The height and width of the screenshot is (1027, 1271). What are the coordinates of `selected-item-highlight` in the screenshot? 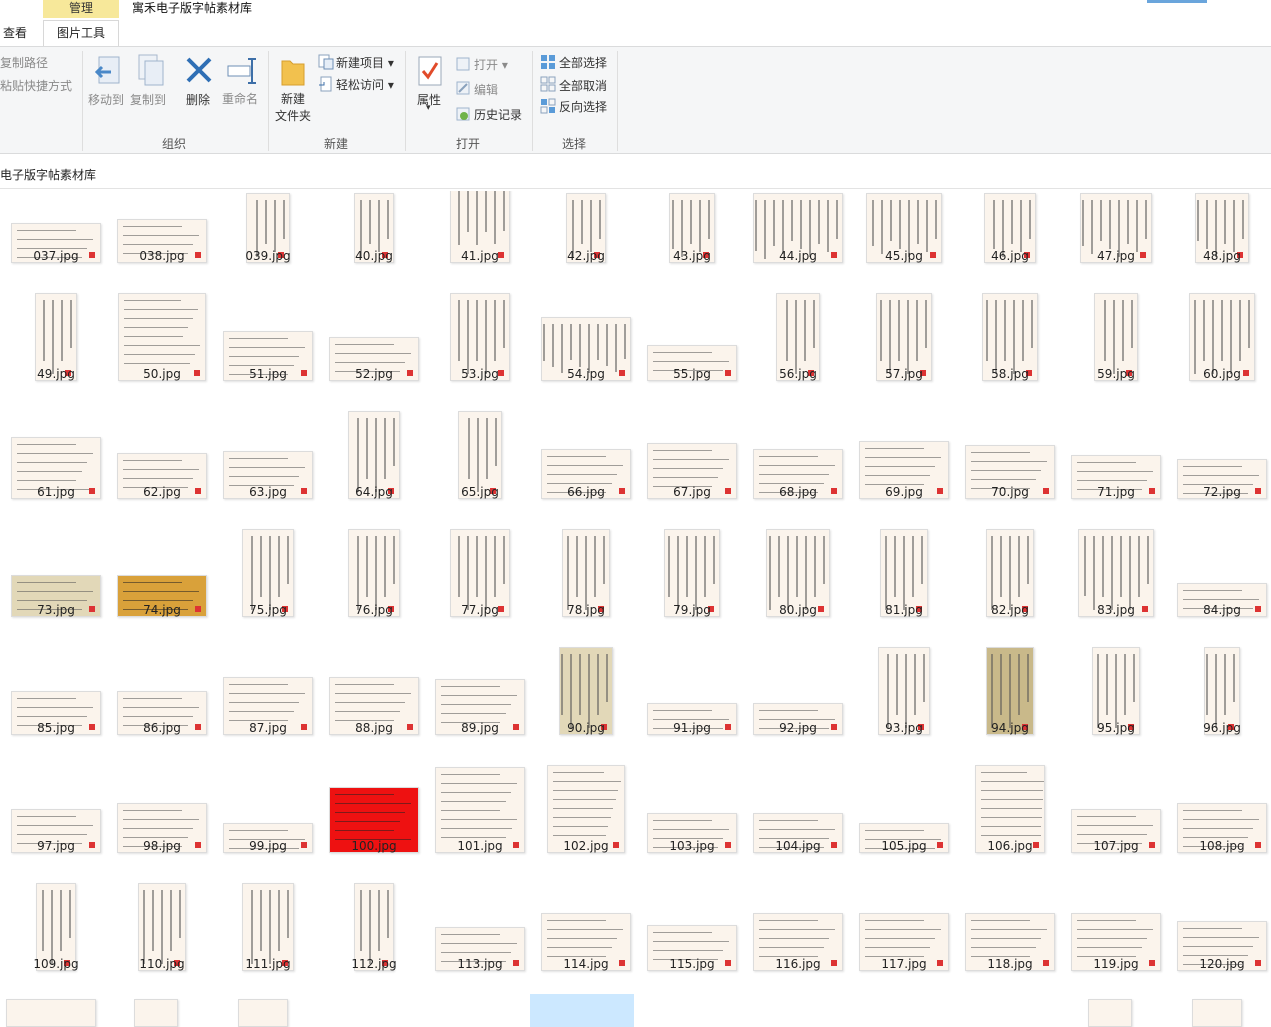 It's located at (582, 1010).